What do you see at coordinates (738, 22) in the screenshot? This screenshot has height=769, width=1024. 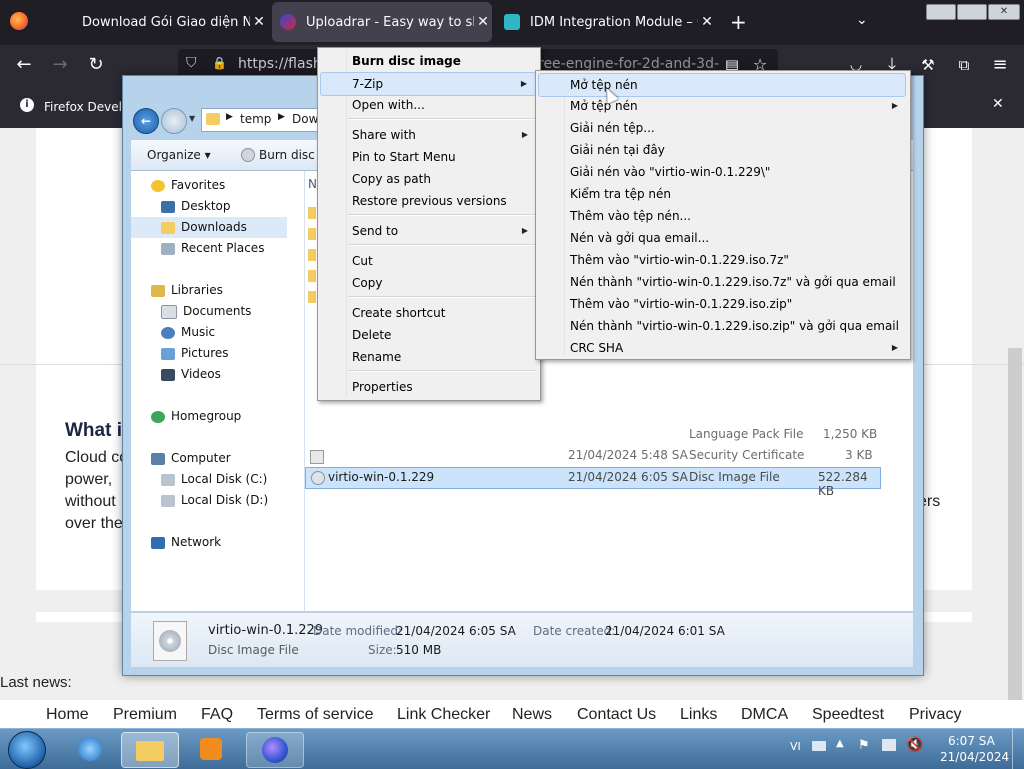 I see `new-tab-icon: +` at bounding box center [738, 22].